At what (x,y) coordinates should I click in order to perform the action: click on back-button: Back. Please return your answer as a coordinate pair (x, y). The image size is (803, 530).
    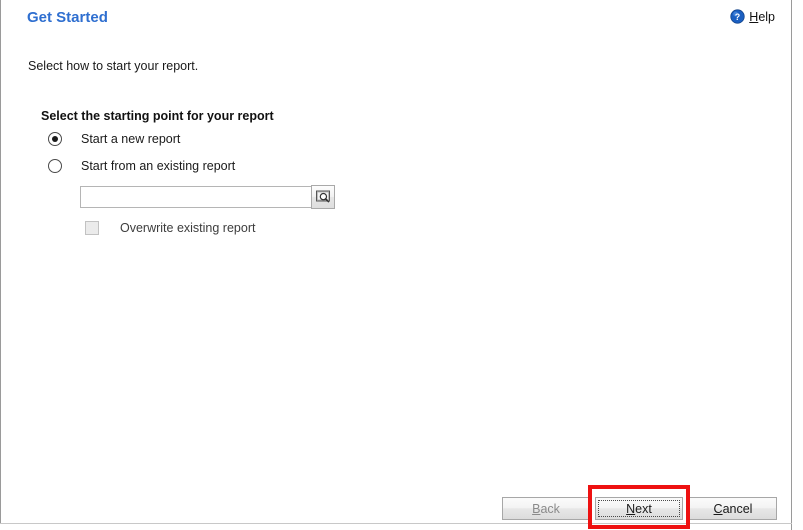
    Looking at the image, I should click on (546, 508).